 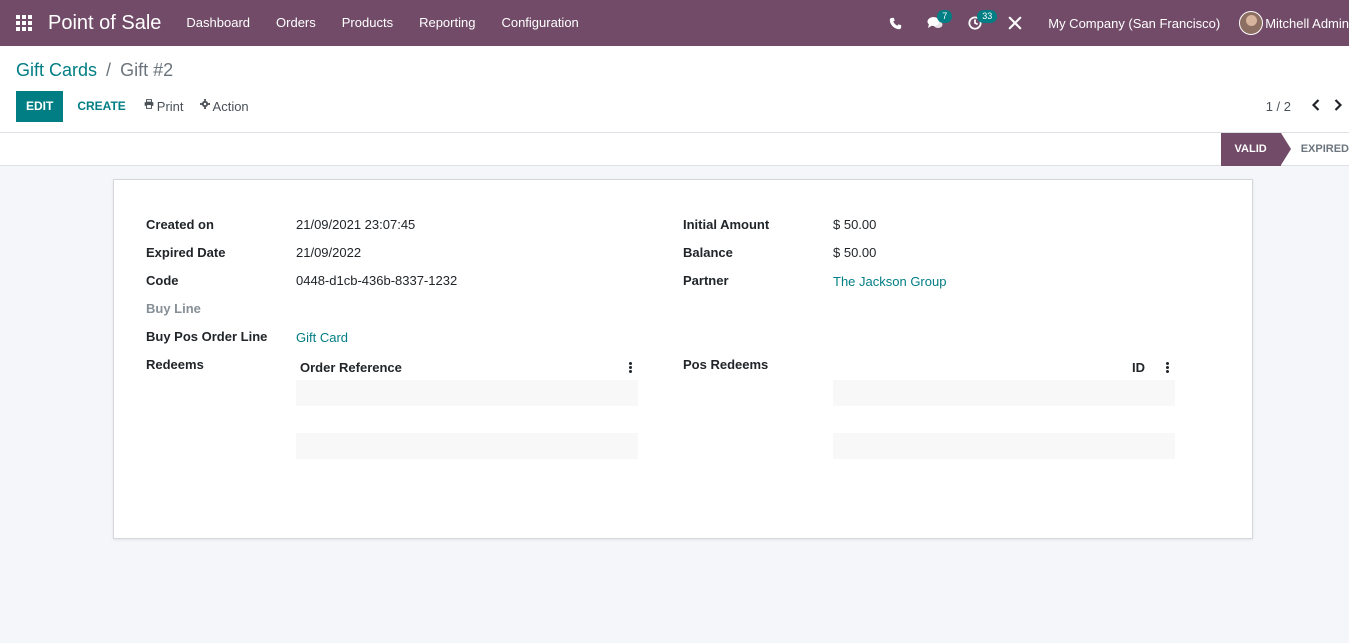 What do you see at coordinates (706, 280) in the screenshot?
I see `partner-label: Partner` at bounding box center [706, 280].